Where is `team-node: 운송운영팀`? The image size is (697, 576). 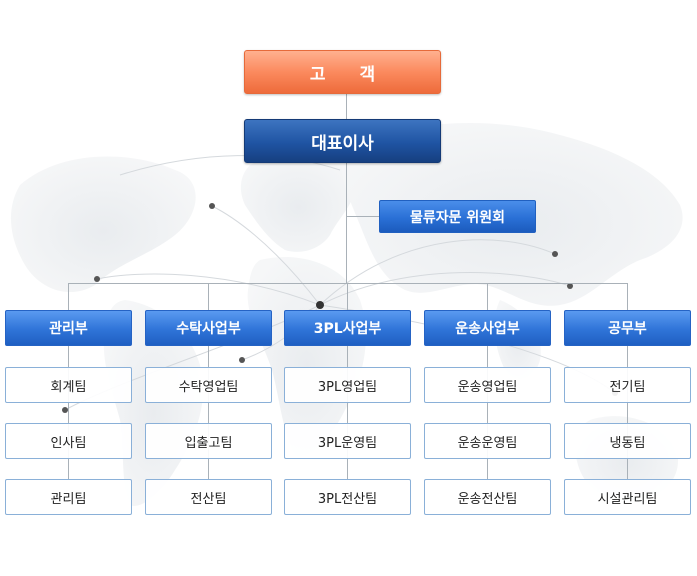 team-node: 운송운영팀 is located at coordinates (487, 441).